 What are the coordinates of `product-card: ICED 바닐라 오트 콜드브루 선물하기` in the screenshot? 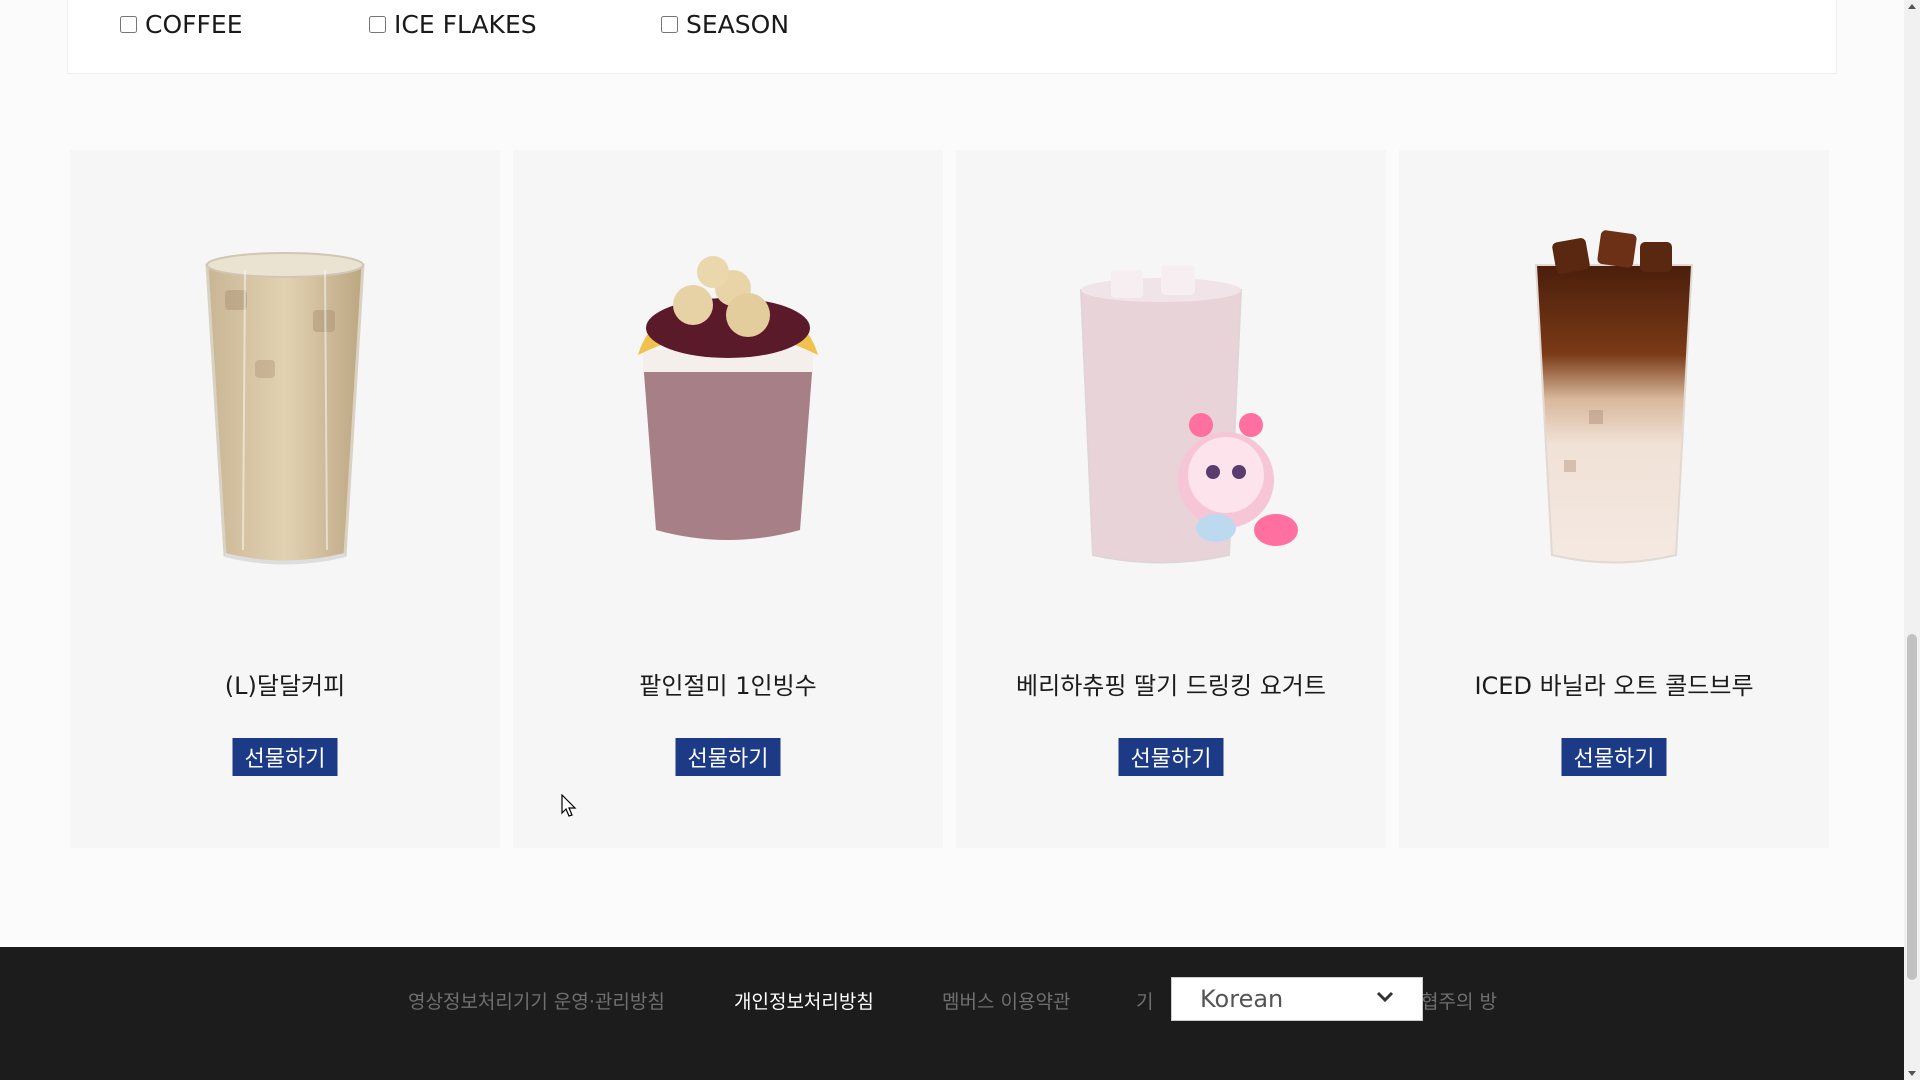 It's located at (1614, 499).